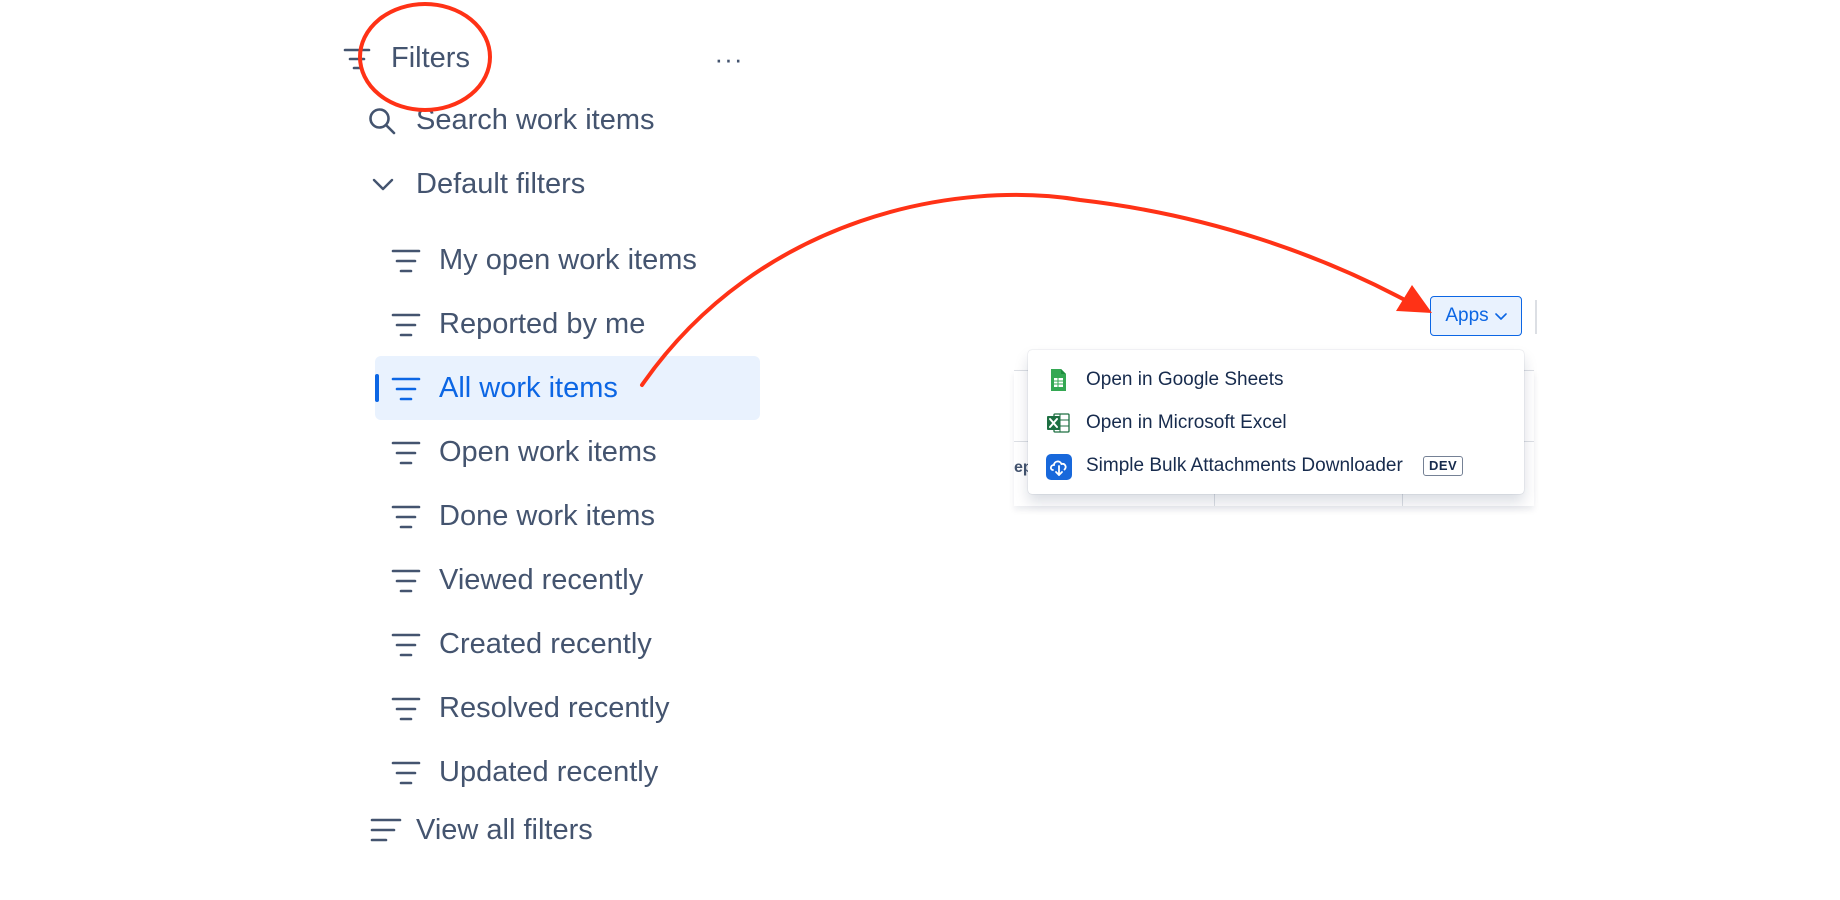 This screenshot has width=1840, height=900. I want to click on google-sheets-icon, so click(1058, 380).